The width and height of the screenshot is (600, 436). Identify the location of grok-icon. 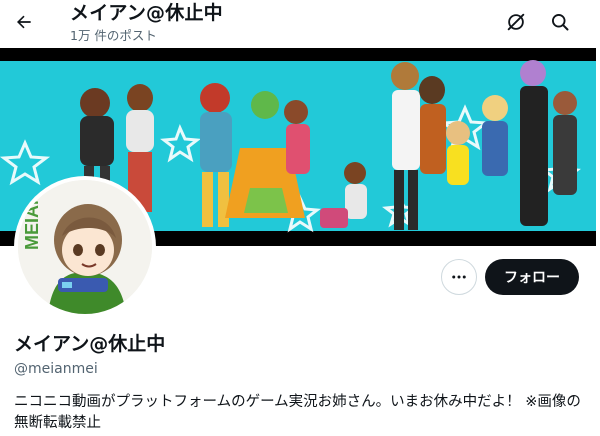
(516, 22).